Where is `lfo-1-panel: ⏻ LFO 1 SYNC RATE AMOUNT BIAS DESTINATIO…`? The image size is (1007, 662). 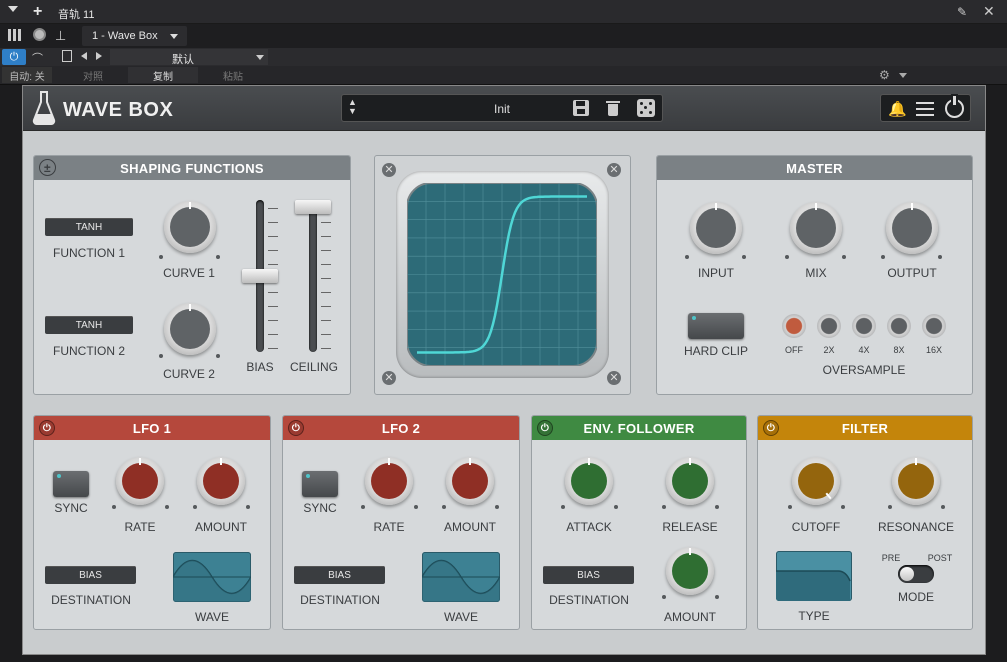
lfo-1-panel: ⏻ LFO 1 SYNC RATE AMOUNT BIAS DESTINATIO… is located at coordinates (152, 522).